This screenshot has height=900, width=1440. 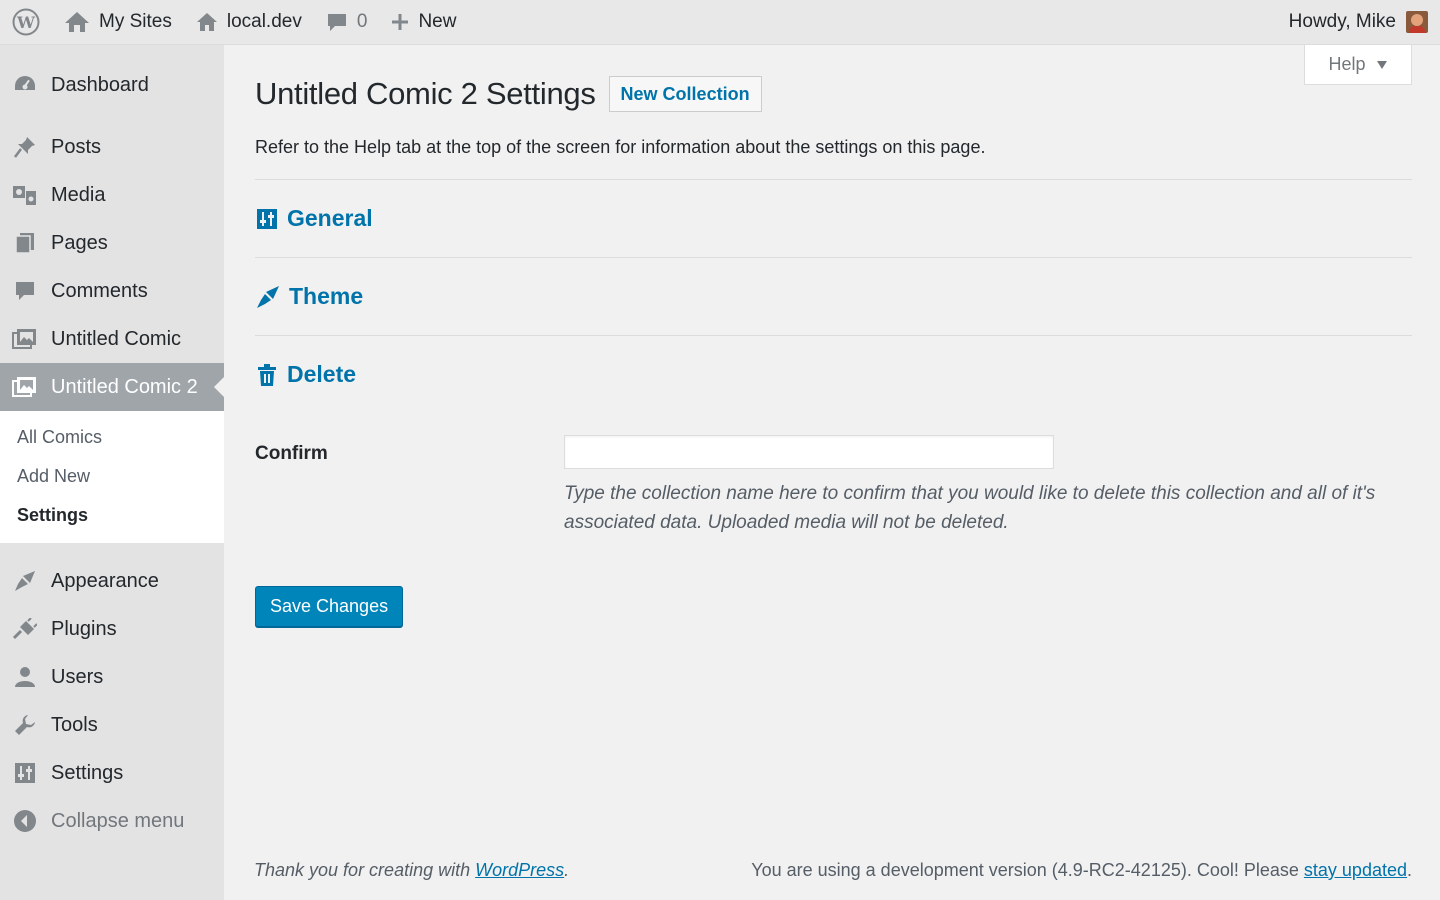 I want to click on section-general: General, so click(x=833, y=218).